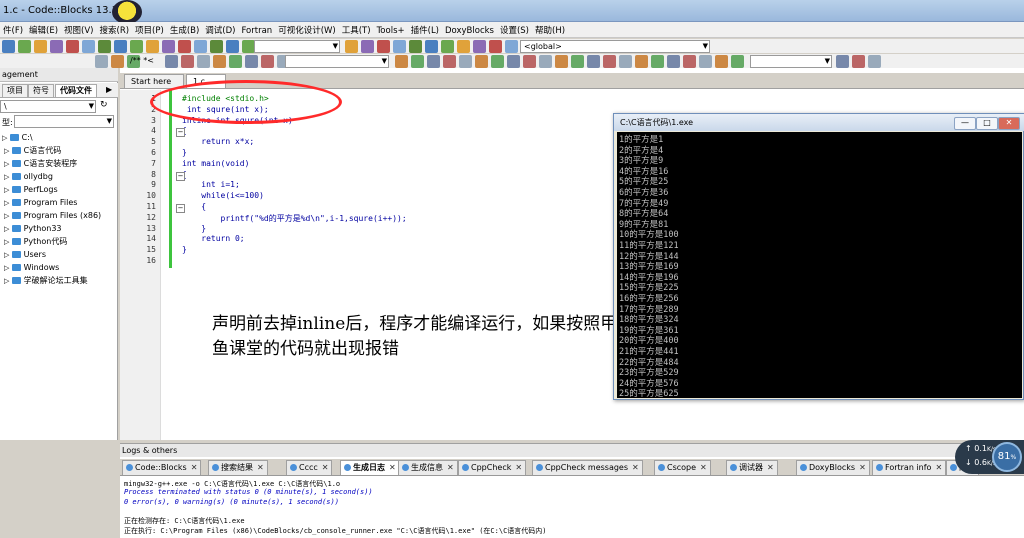 The image size is (1024, 538). I want to click on tree-item: ▷ Program Files, so click(40, 202).